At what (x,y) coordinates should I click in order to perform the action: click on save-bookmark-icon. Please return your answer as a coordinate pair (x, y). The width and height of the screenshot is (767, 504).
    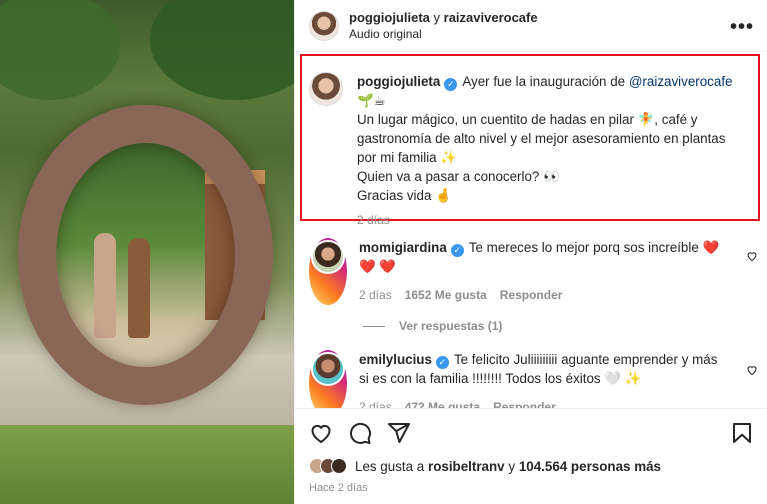
    Looking at the image, I should click on (742, 433).